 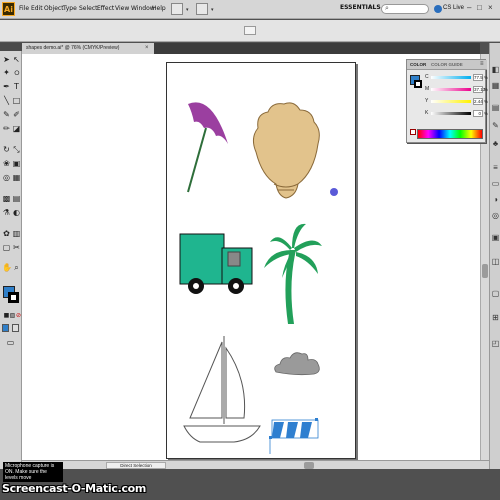 I want to click on stroke-color-swatch, so click(x=13, y=297).